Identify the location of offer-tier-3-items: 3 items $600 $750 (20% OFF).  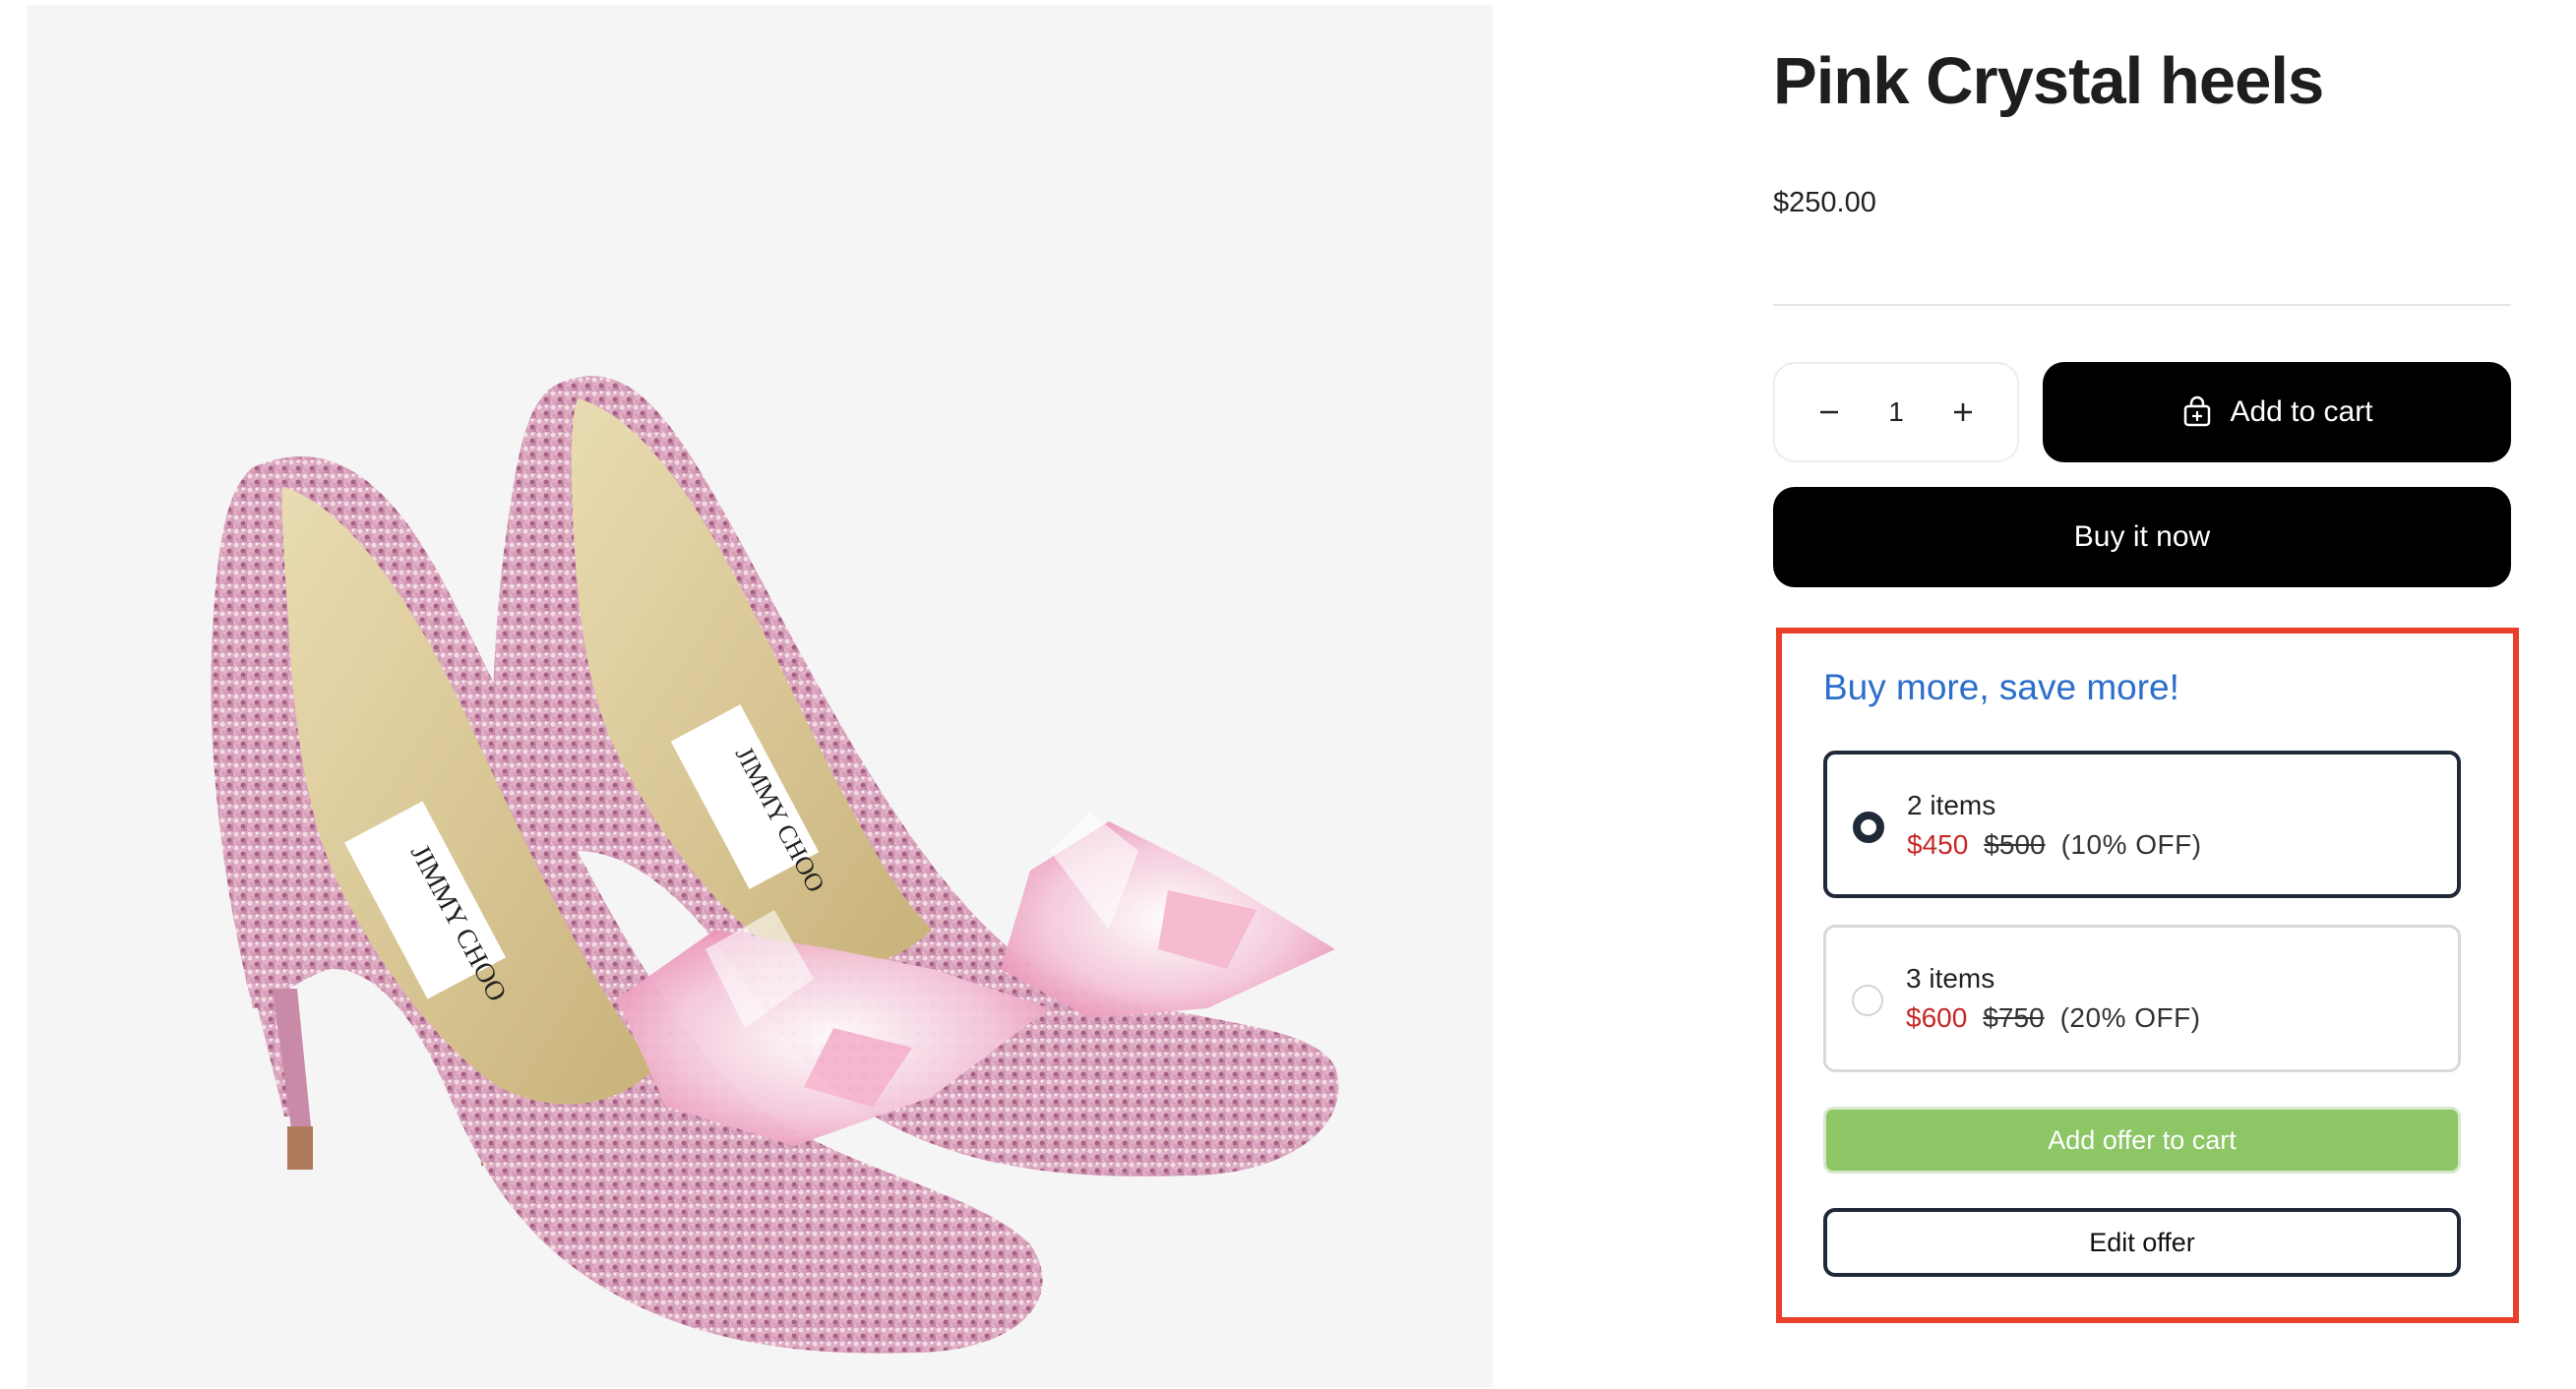
(2142, 998).